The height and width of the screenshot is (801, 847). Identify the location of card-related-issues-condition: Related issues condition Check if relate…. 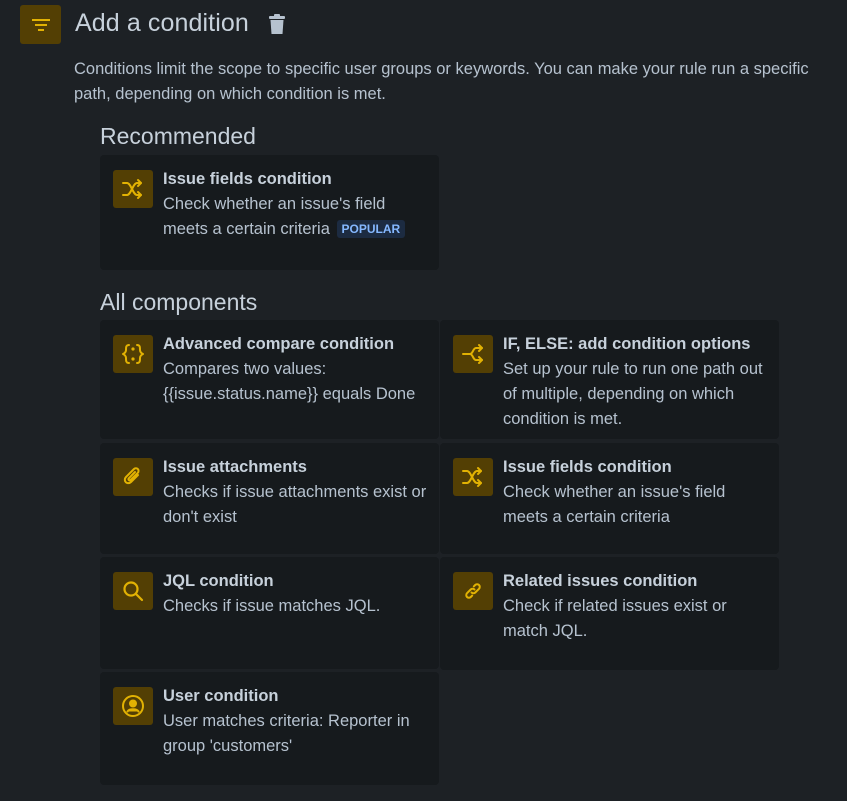
(609, 613).